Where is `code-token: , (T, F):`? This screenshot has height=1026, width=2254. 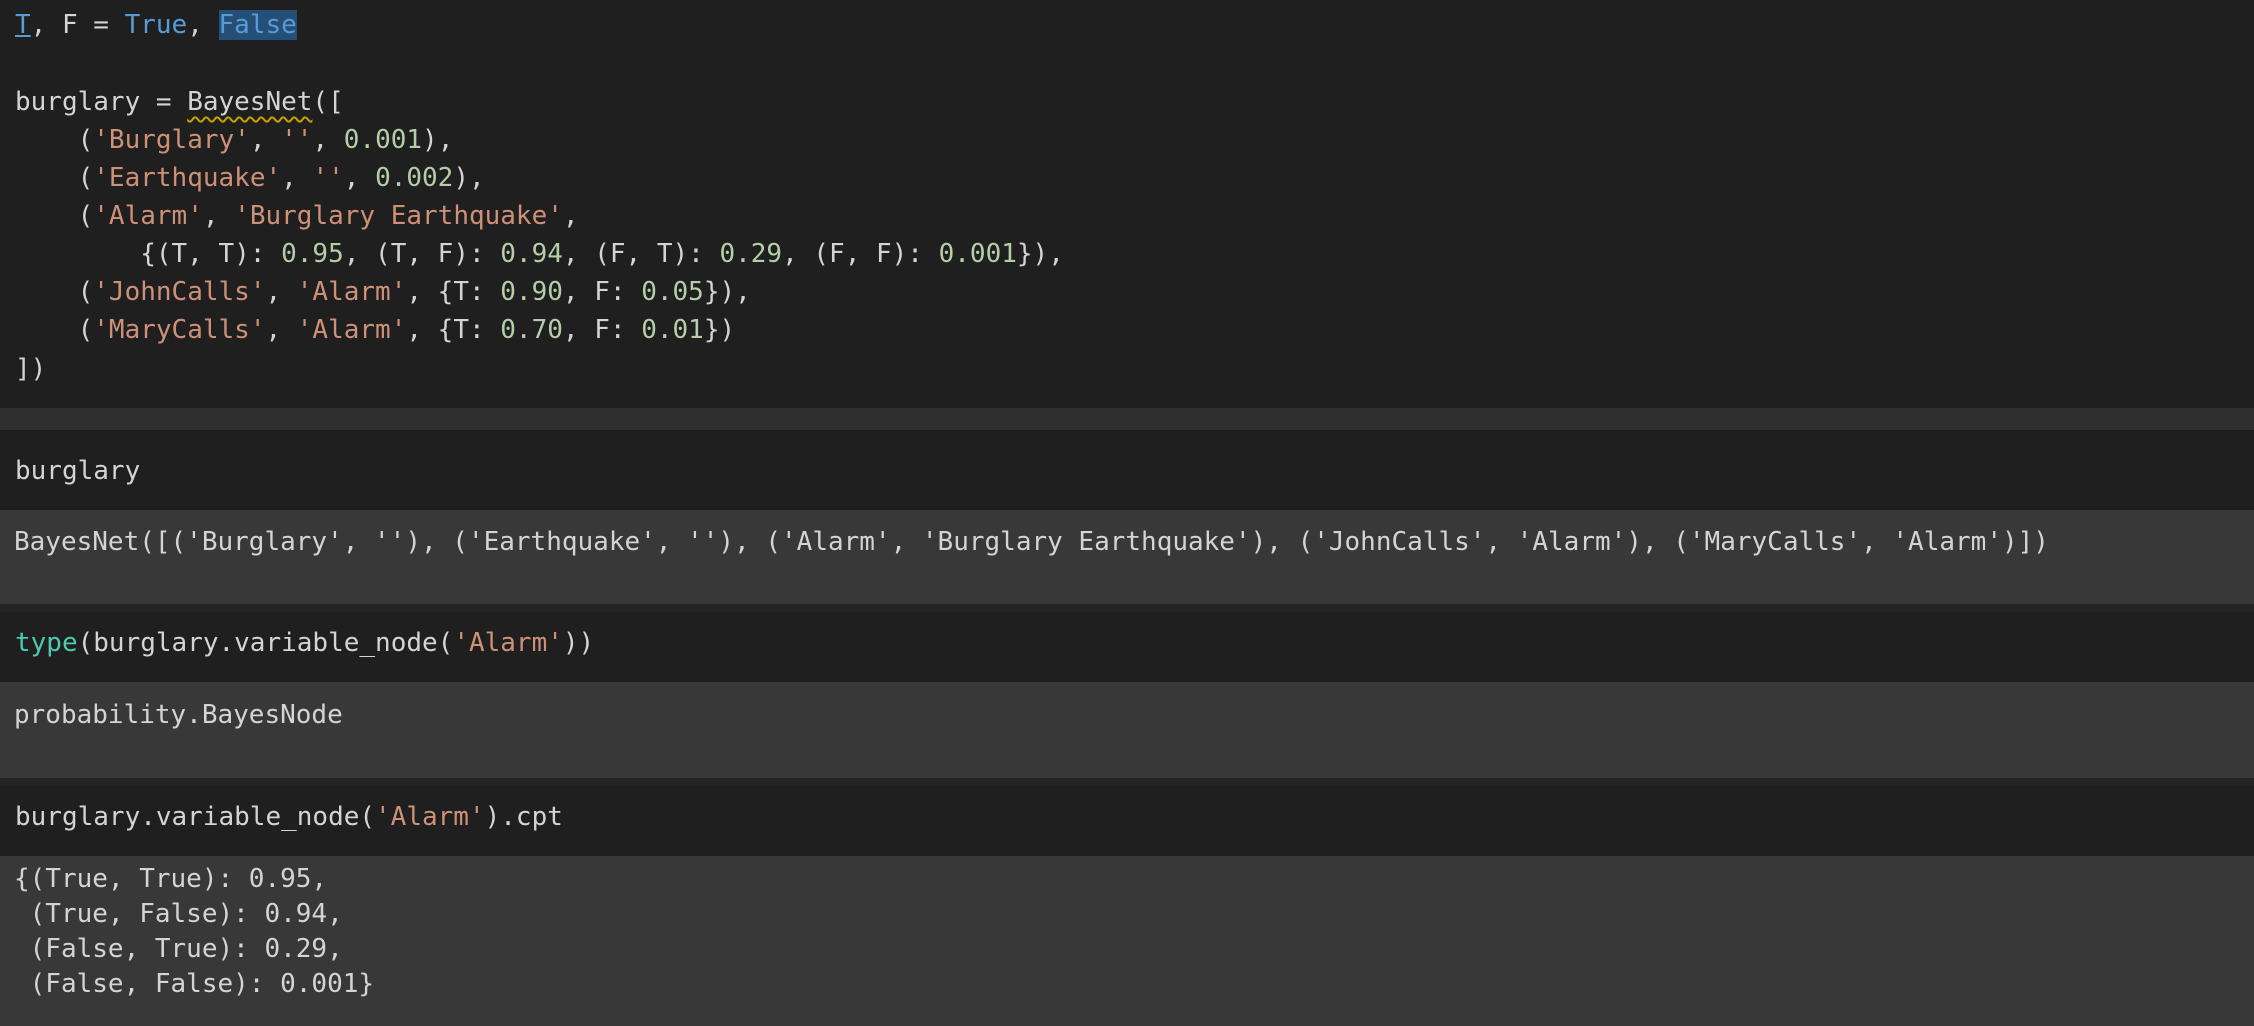
code-token: , (T, F): is located at coordinates (422, 254).